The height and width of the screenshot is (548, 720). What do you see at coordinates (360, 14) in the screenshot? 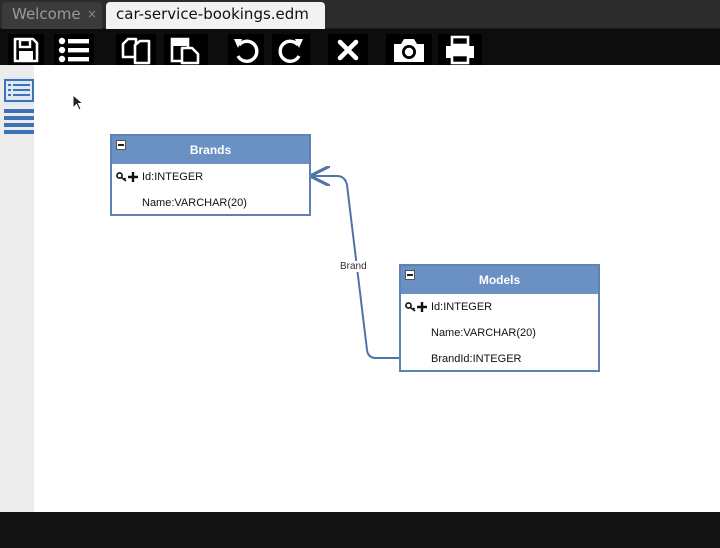
I see `tab-bar: Welcome × car-service-bookings.edm` at bounding box center [360, 14].